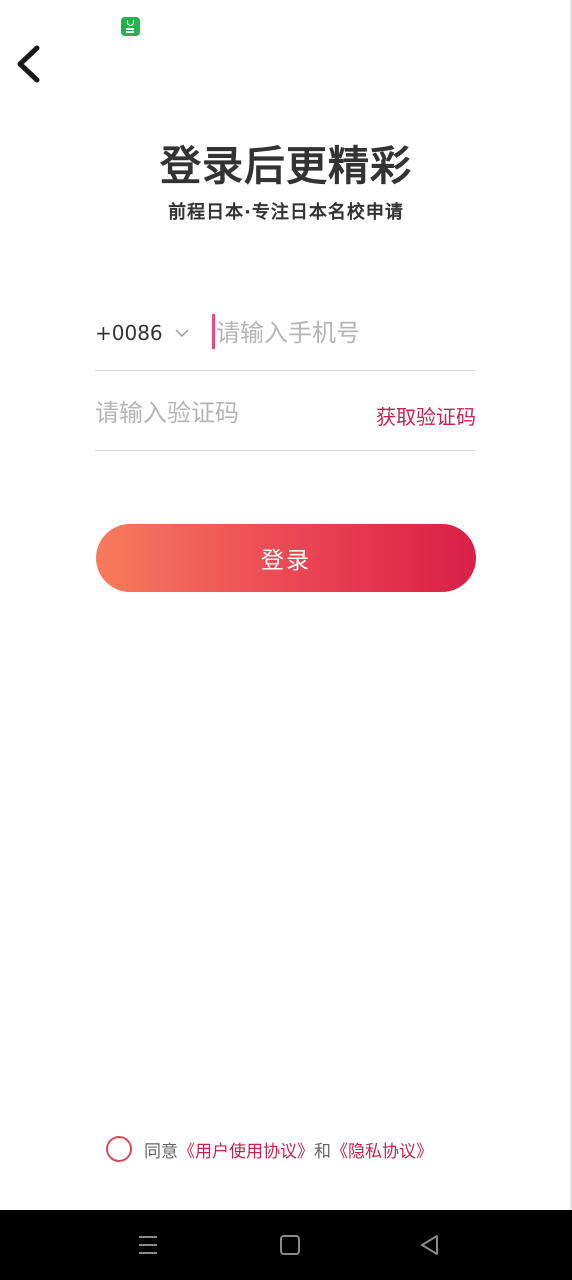 This screenshot has width=572, height=1280. What do you see at coordinates (213, 331) in the screenshot?
I see `text-cursor` at bounding box center [213, 331].